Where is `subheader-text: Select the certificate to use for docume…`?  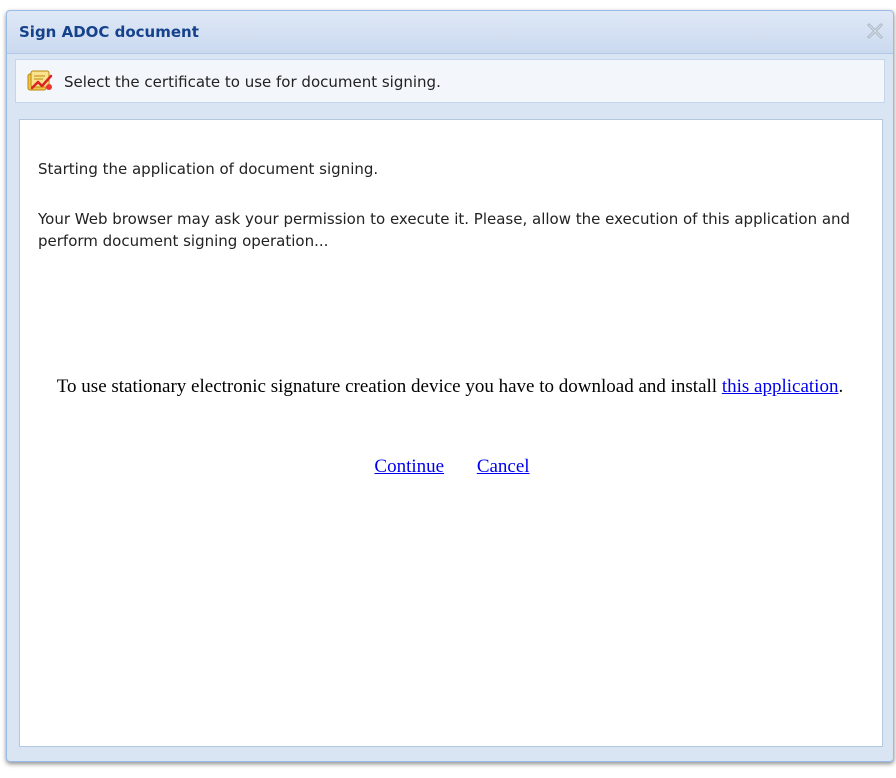
subheader-text: Select the certificate to use for docume… is located at coordinates (252, 82).